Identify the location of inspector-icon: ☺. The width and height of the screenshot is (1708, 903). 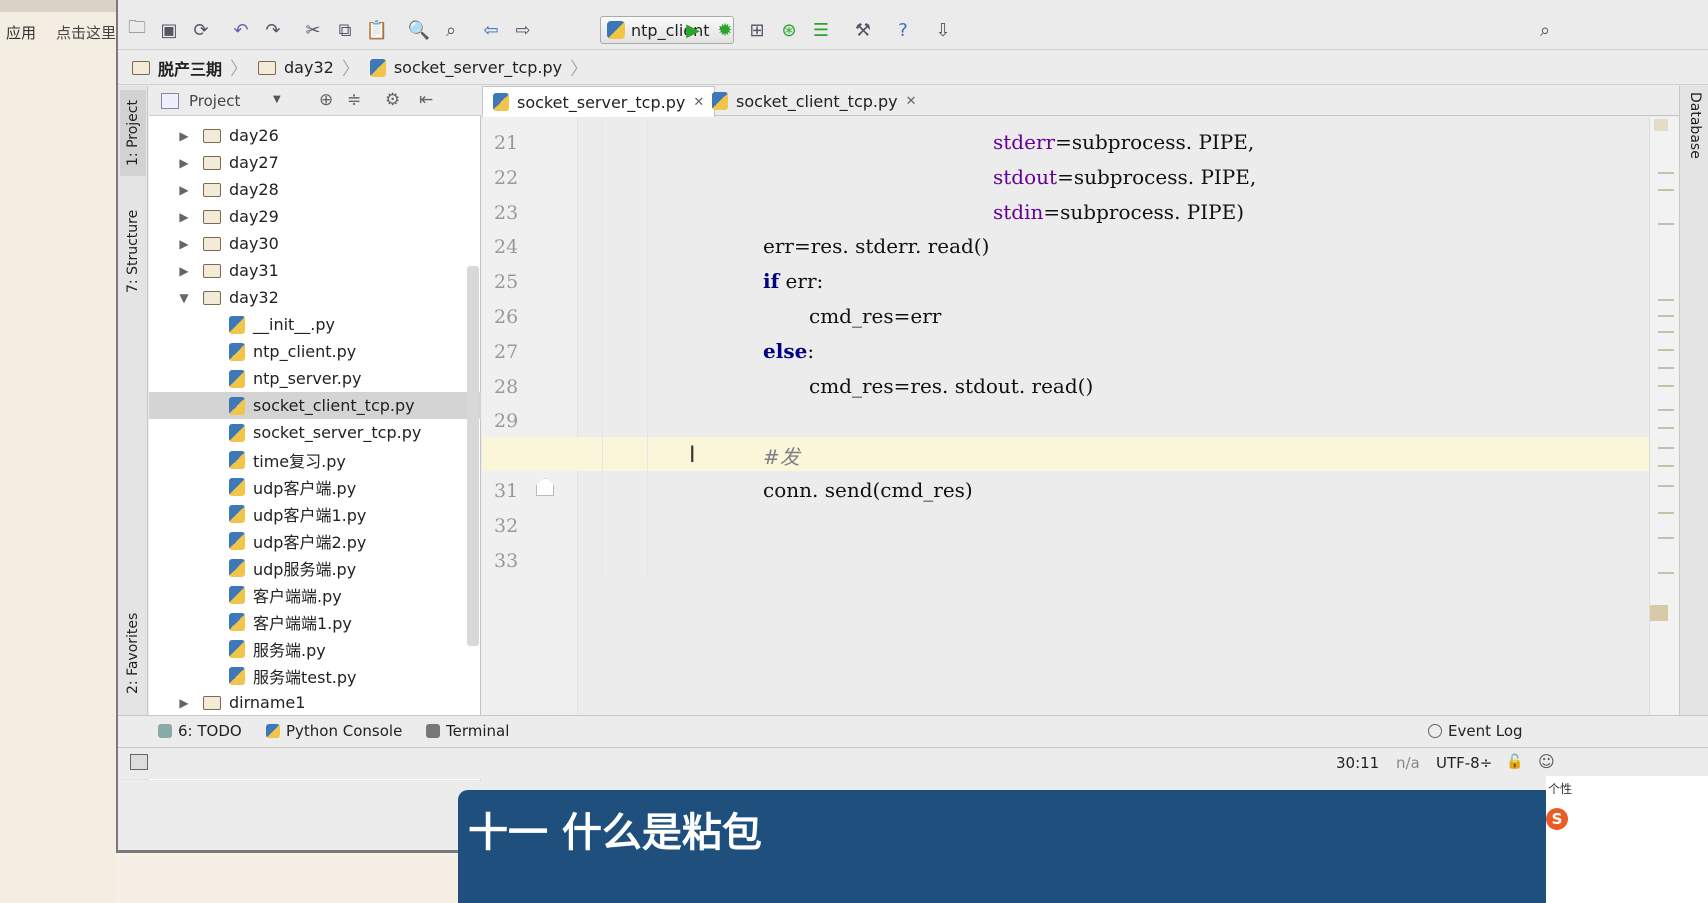
(1546, 761).